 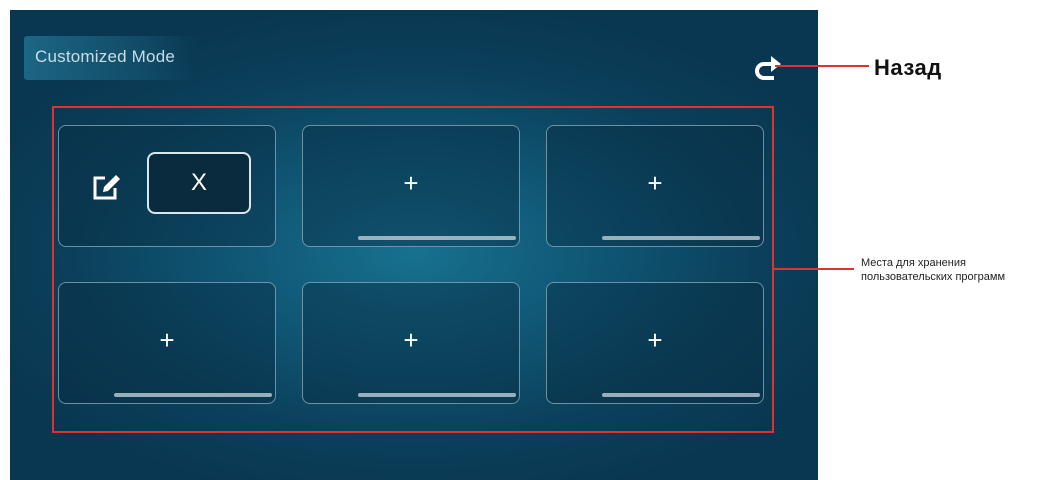 What do you see at coordinates (105, 56) in the screenshot?
I see `page-title: Customized Mode` at bounding box center [105, 56].